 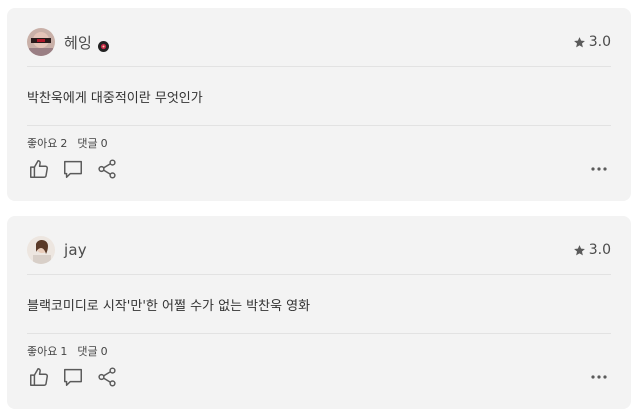 I want to click on likes-count: 좋아요 1, so click(x=47, y=351).